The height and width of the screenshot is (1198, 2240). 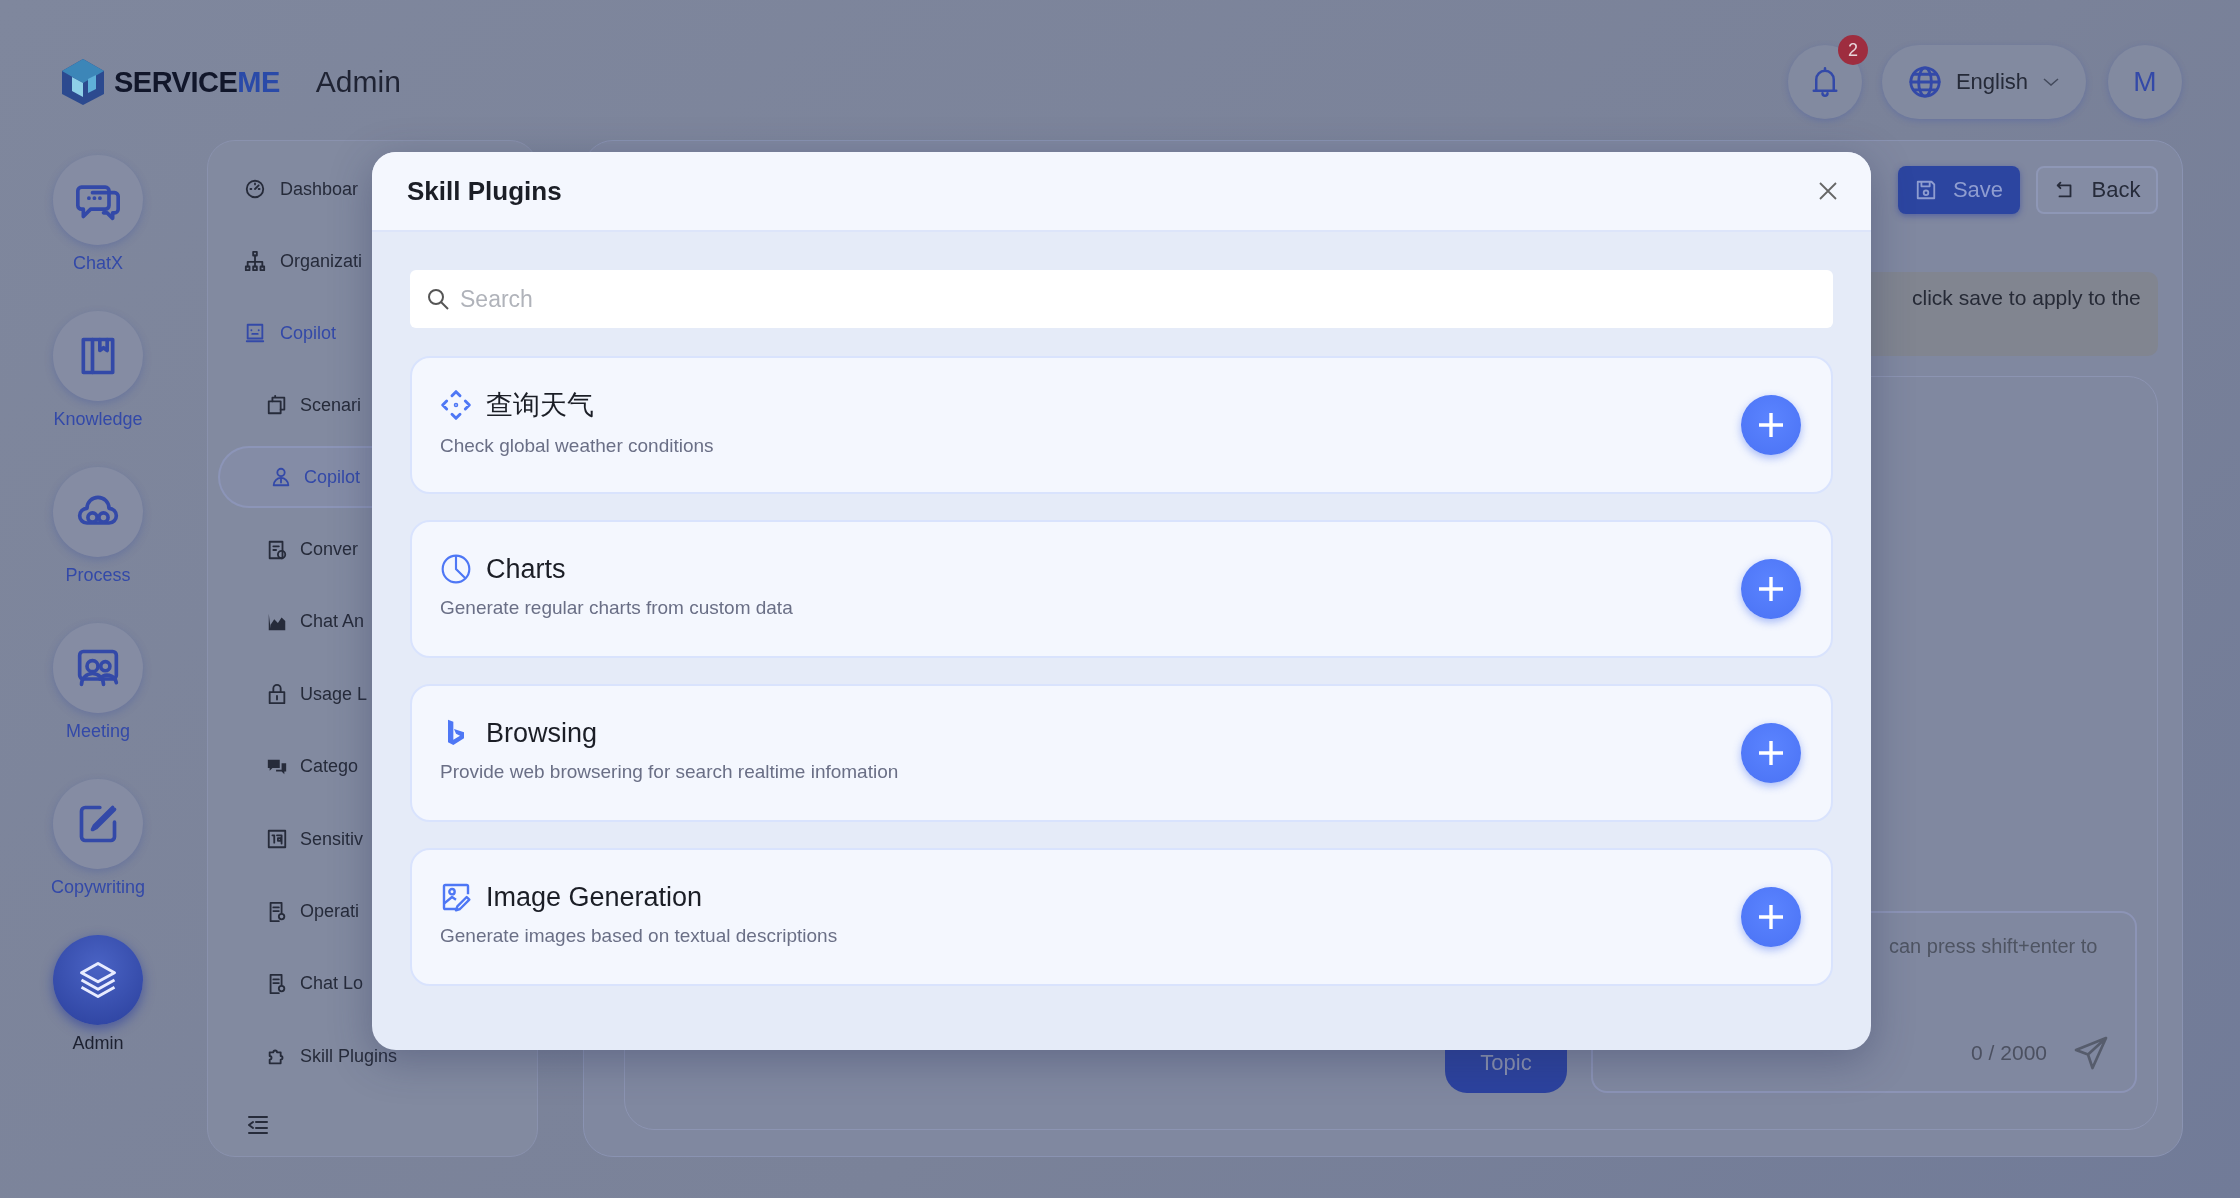 What do you see at coordinates (2009, 1053) in the screenshot?
I see `character-counter: 0 / 2000` at bounding box center [2009, 1053].